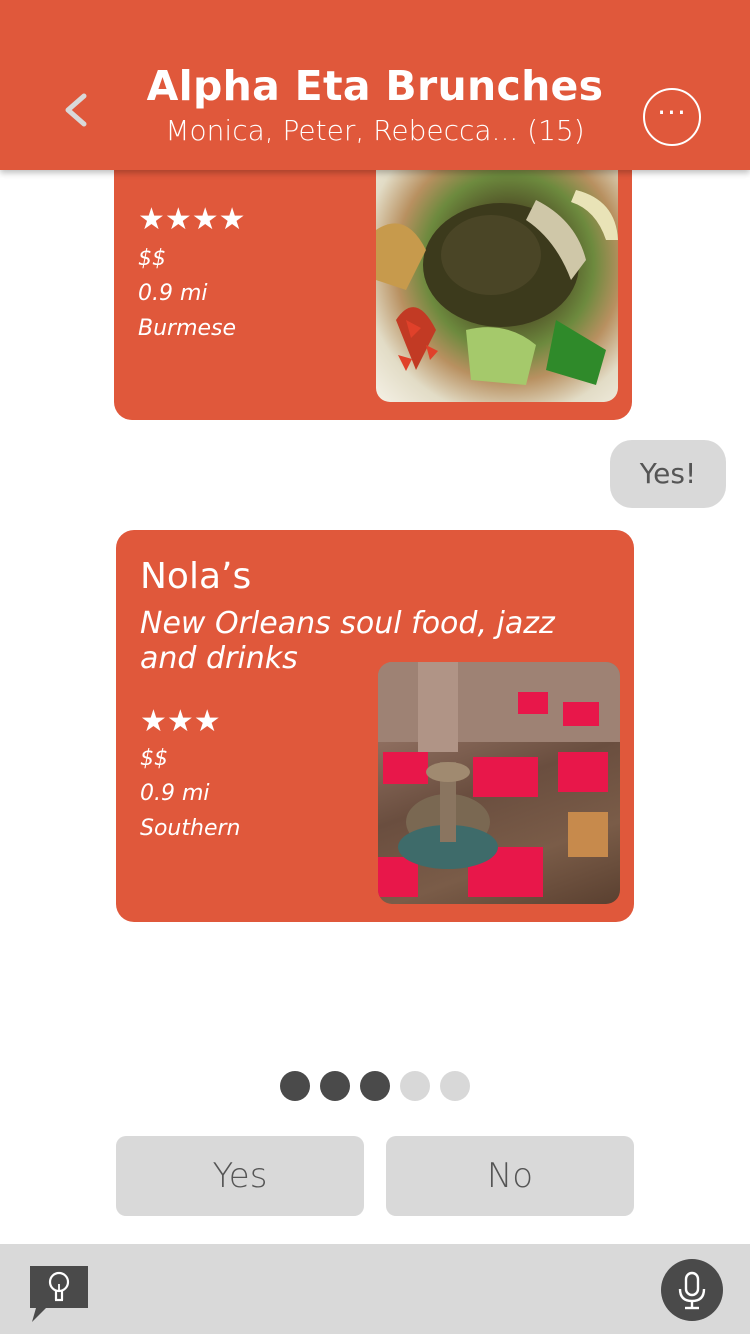  I want to click on page-indicator, so click(380, 1086).